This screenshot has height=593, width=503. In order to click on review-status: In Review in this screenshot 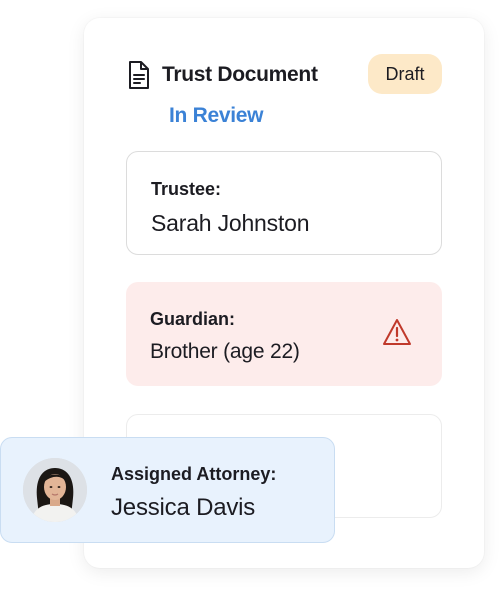, I will do `click(216, 115)`.